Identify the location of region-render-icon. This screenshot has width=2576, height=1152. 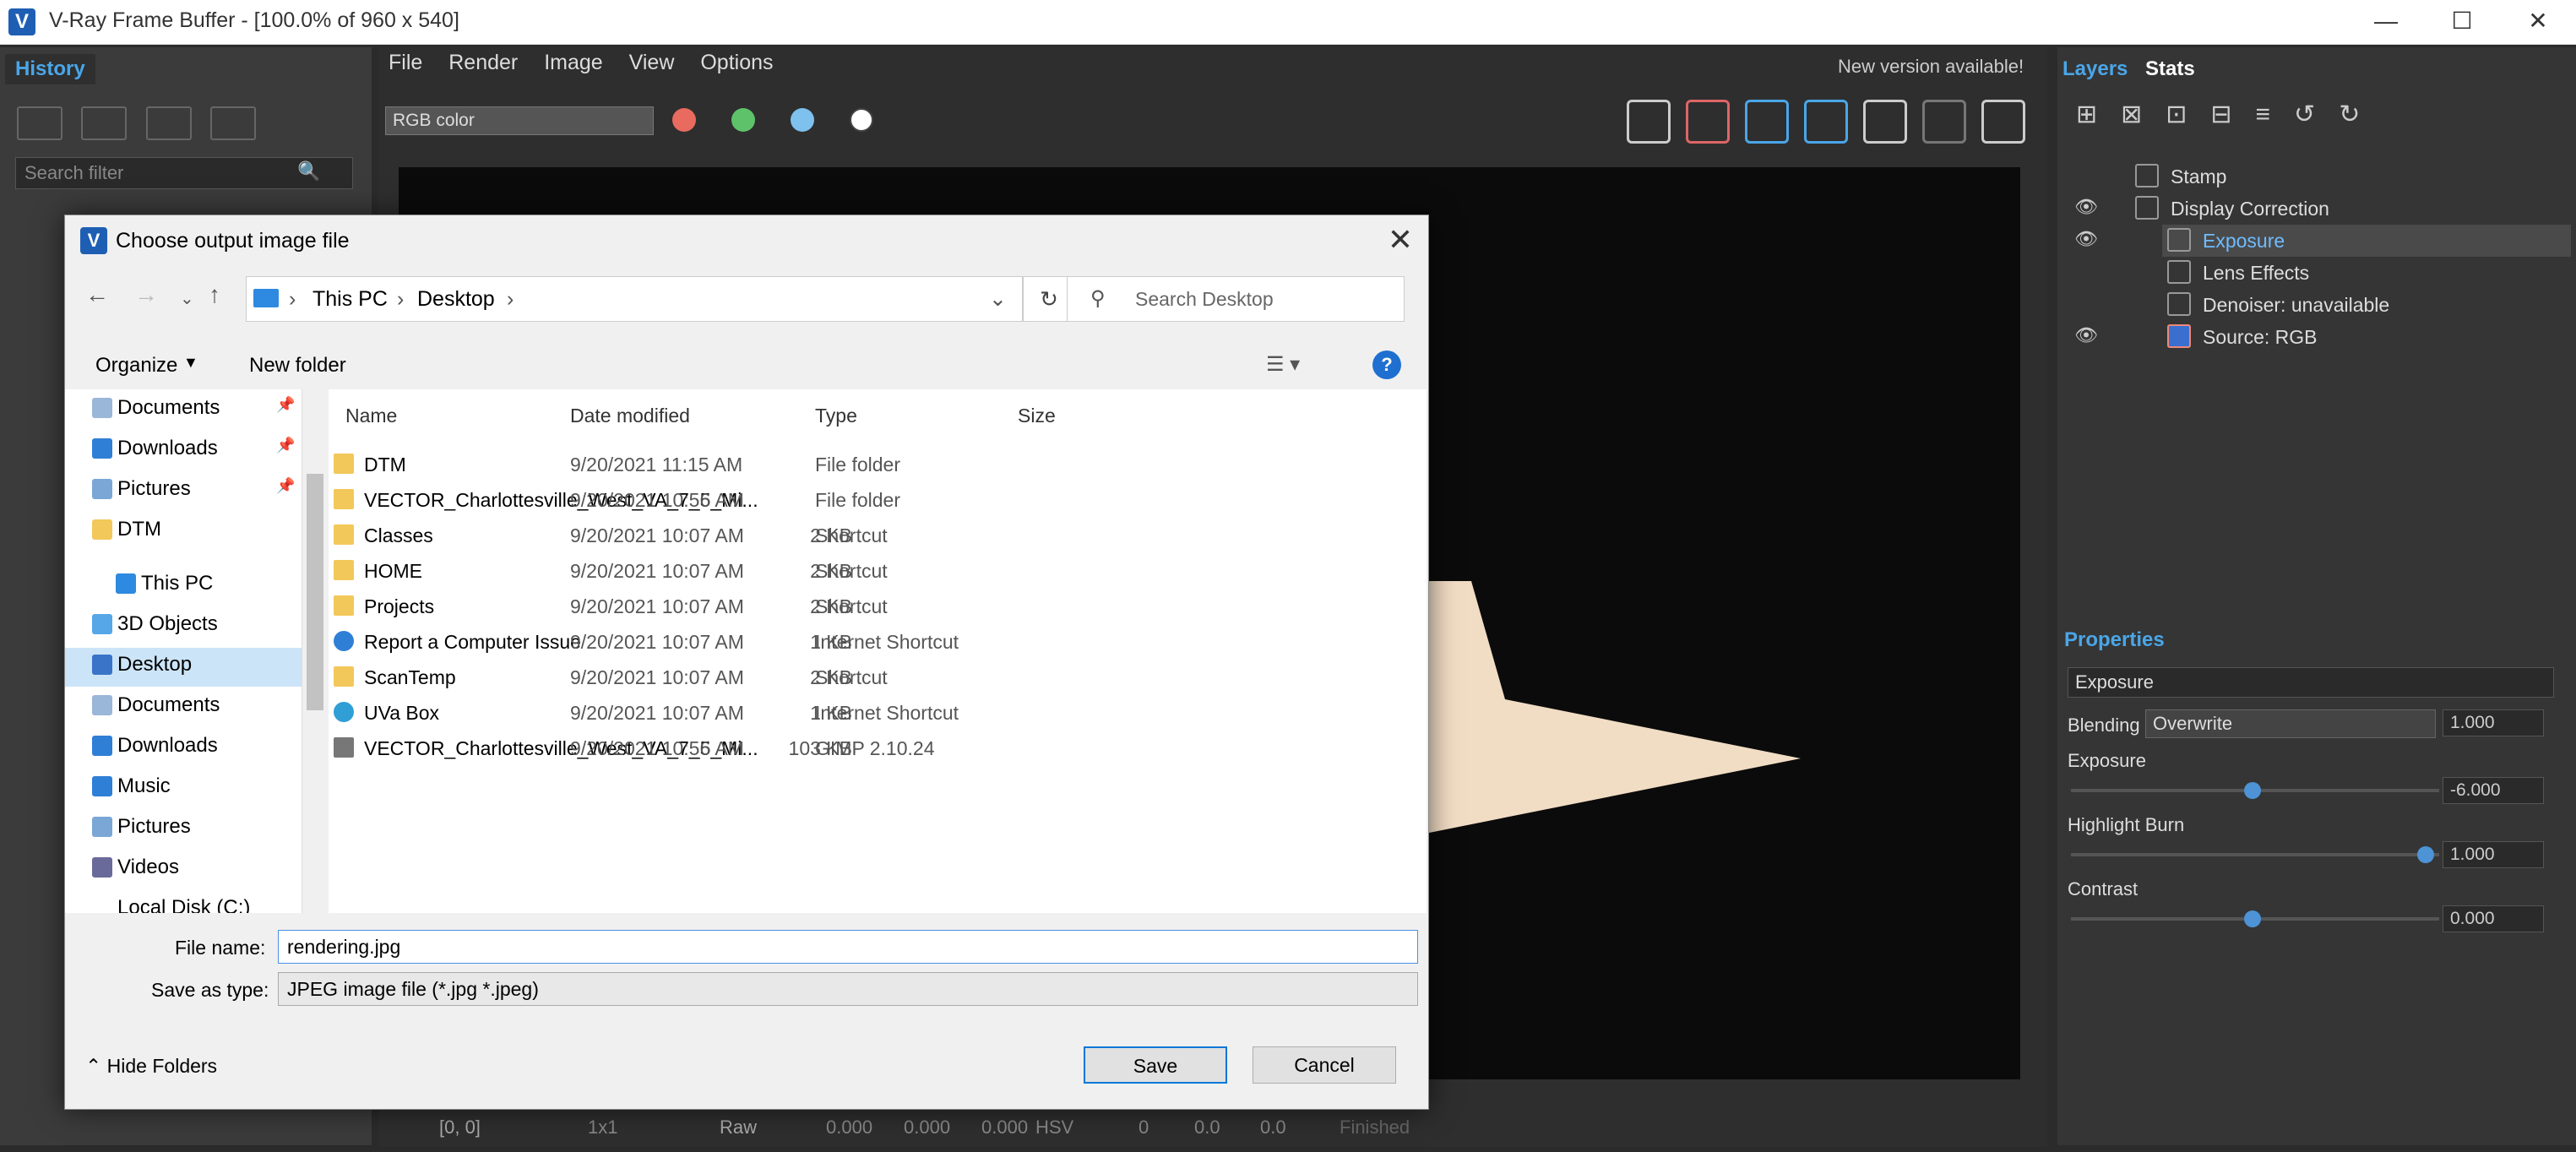
(1826, 122).